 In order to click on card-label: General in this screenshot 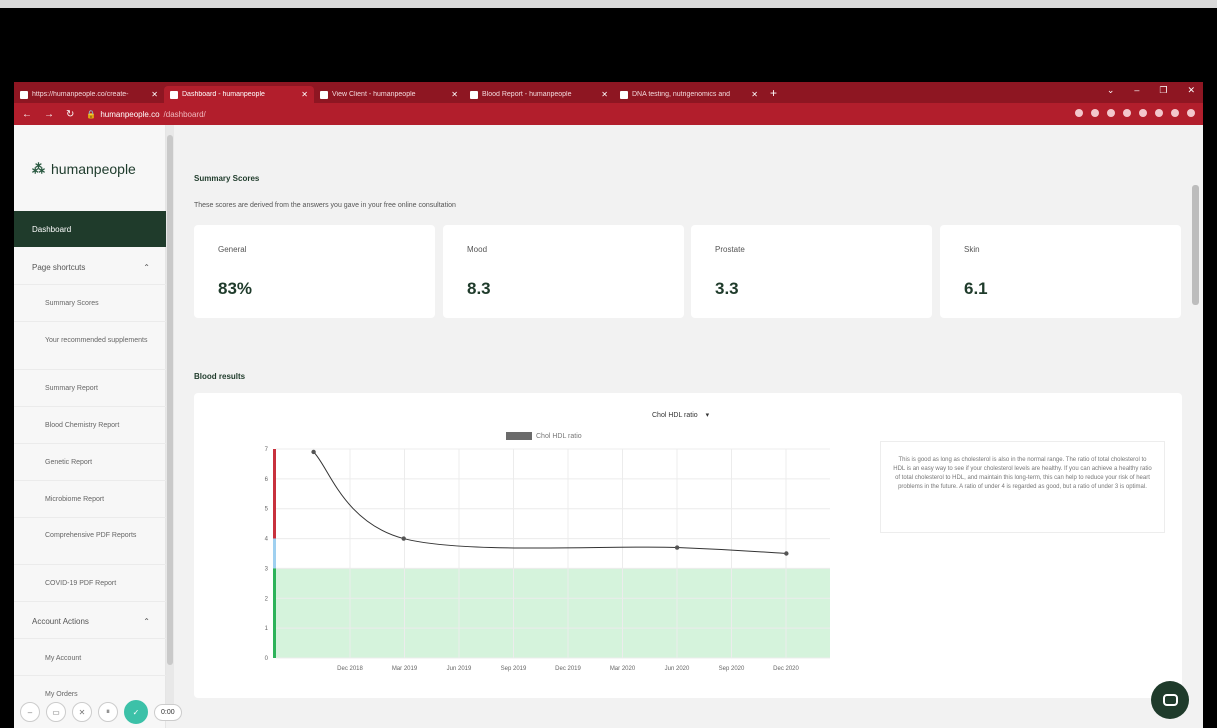, I will do `click(232, 249)`.